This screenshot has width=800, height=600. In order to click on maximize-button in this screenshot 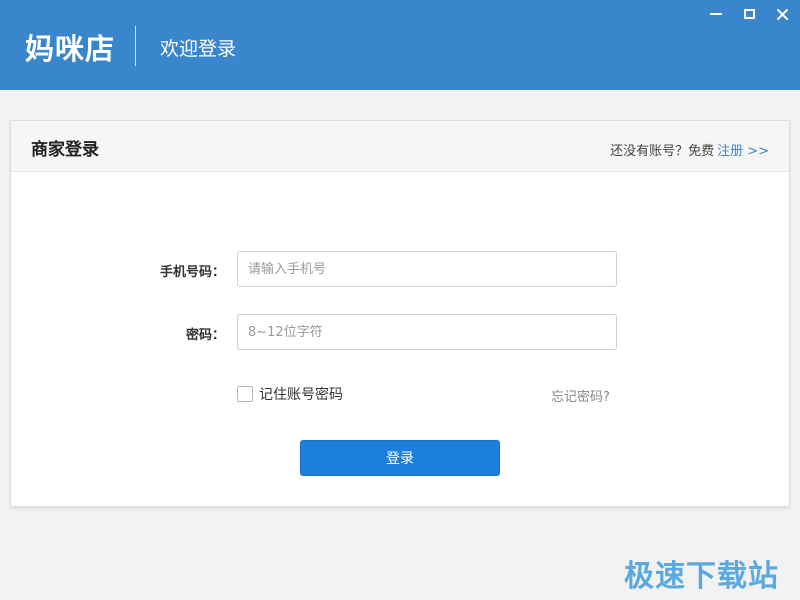, I will do `click(749, 14)`.